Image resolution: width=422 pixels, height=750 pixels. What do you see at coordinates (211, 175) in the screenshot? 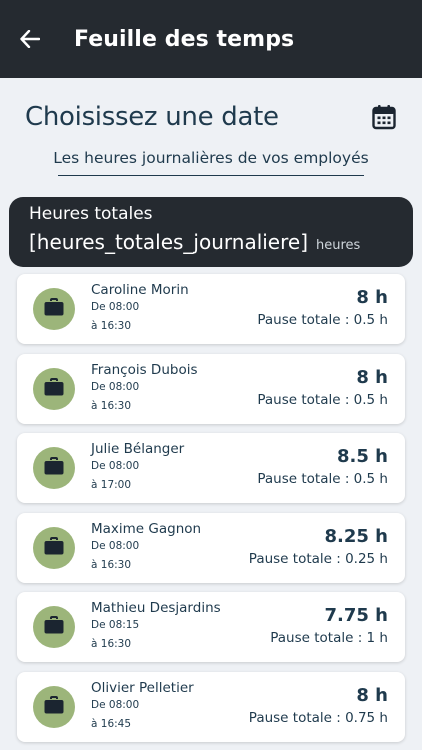
I see `subtitle-underline` at bounding box center [211, 175].